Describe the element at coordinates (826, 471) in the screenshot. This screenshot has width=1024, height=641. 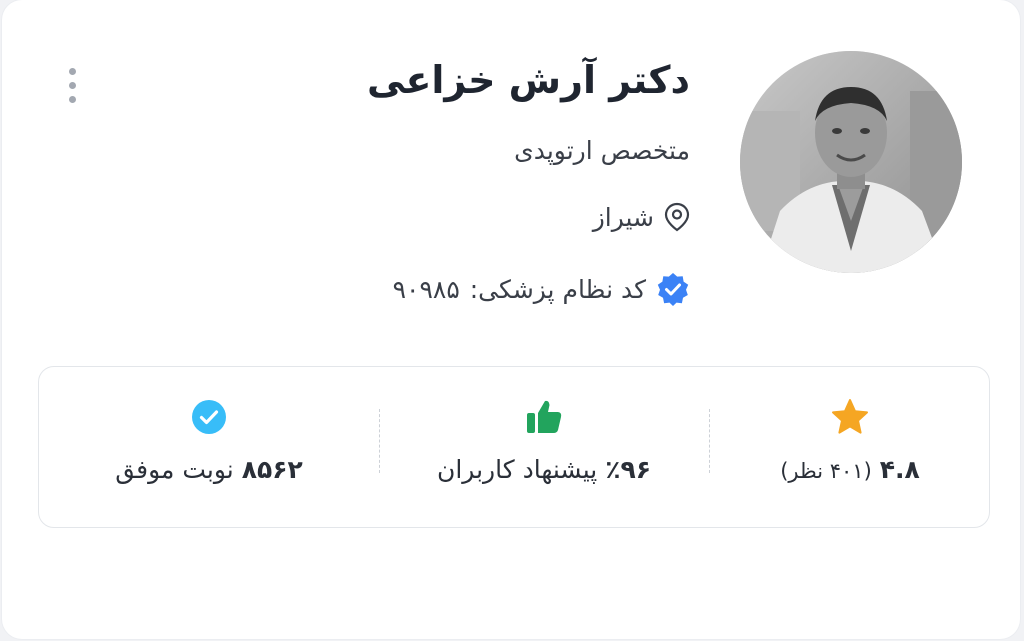
I see `rating-count: (۴۰۱ نظر)` at that location.